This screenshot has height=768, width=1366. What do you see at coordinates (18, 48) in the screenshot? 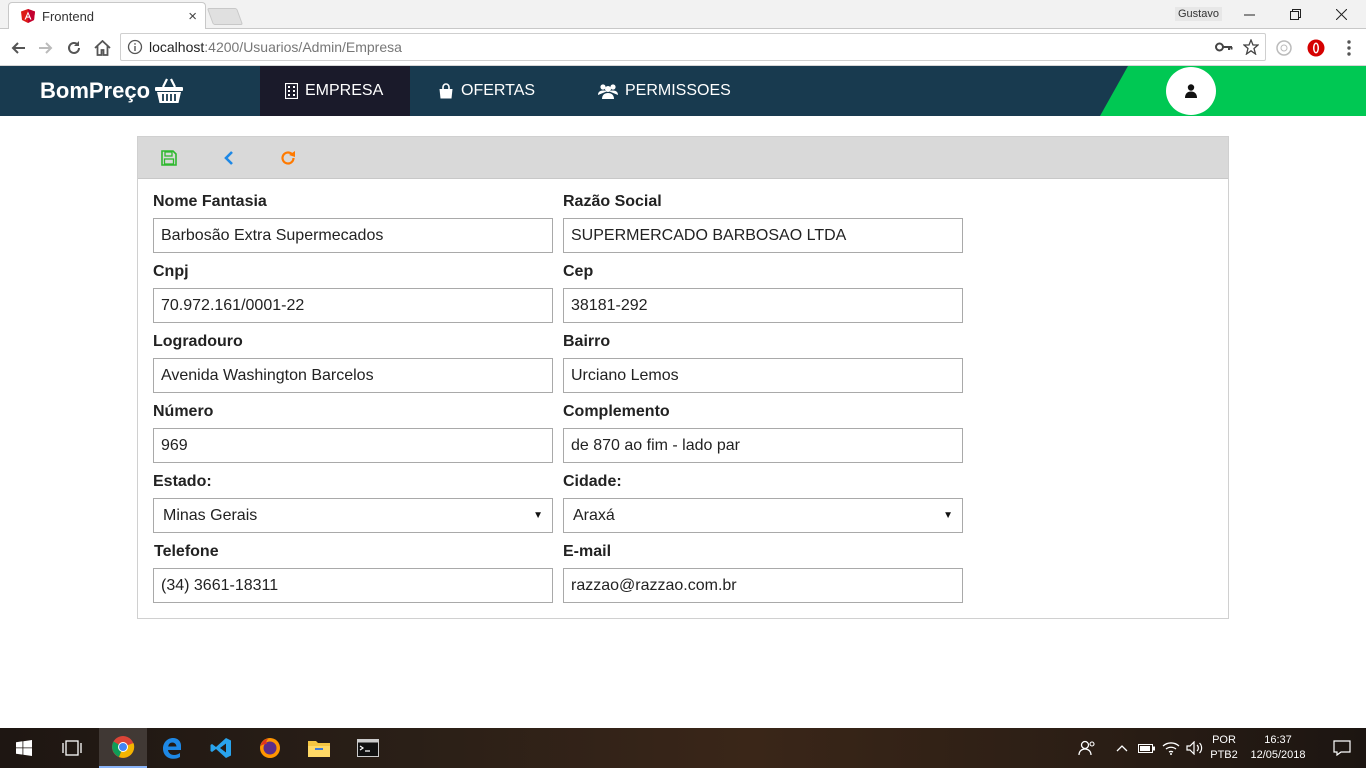
I see `back-arrow-icon` at bounding box center [18, 48].